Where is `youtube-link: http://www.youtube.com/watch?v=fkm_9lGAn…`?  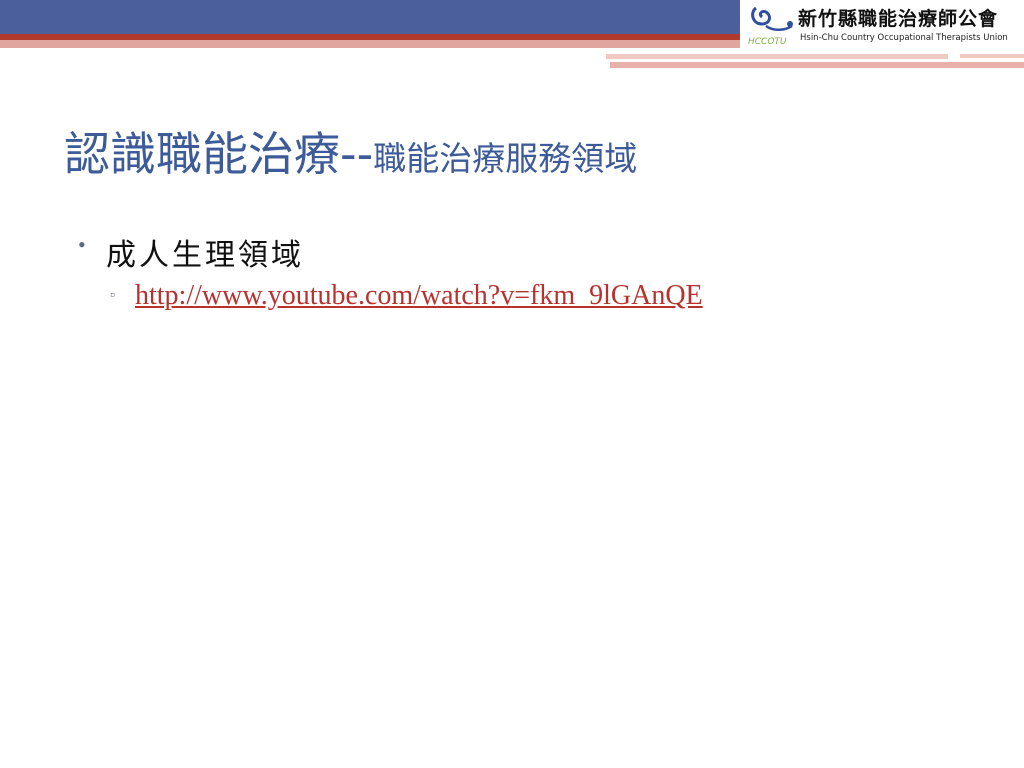 youtube-link: http://www.youtube.com/watch?v=fkm_9lGAn… is located at coordinates (419, 296).